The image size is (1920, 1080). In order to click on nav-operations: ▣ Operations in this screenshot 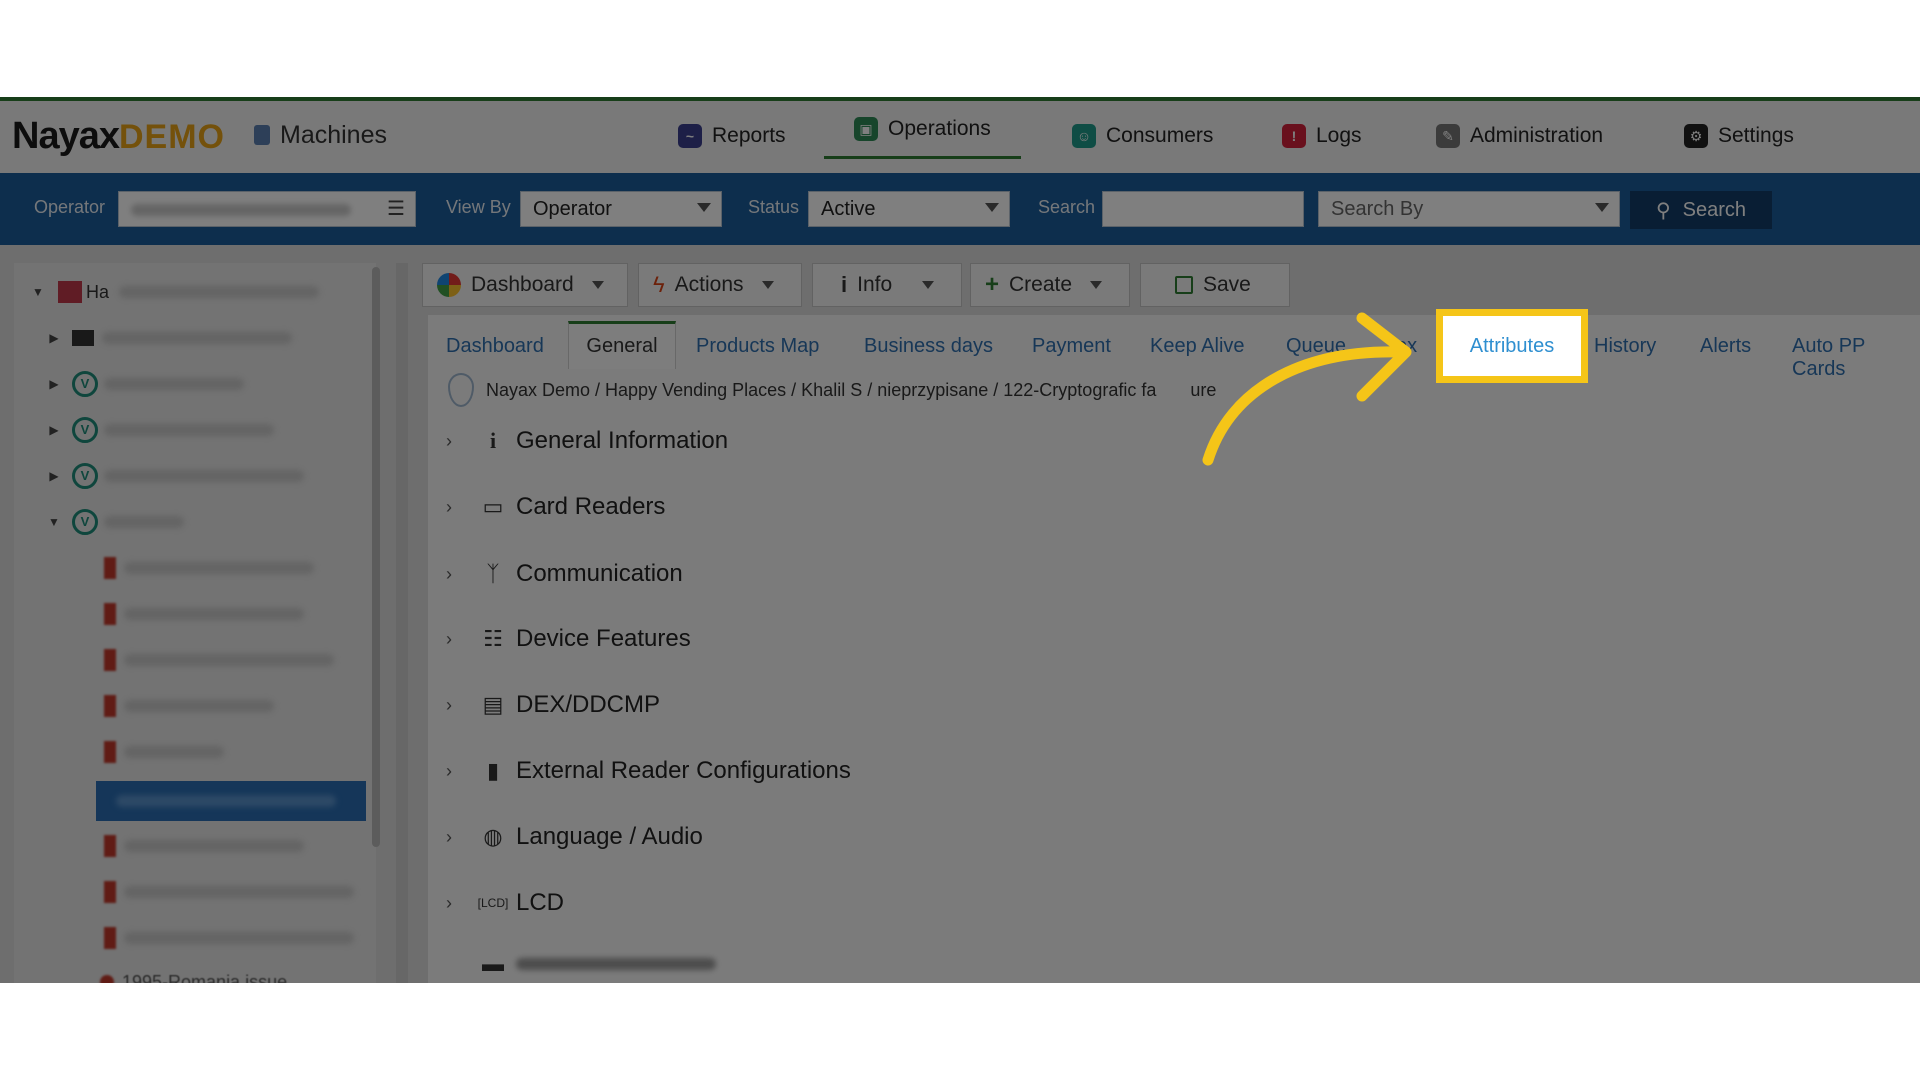, I will do `click(922, 137)`.